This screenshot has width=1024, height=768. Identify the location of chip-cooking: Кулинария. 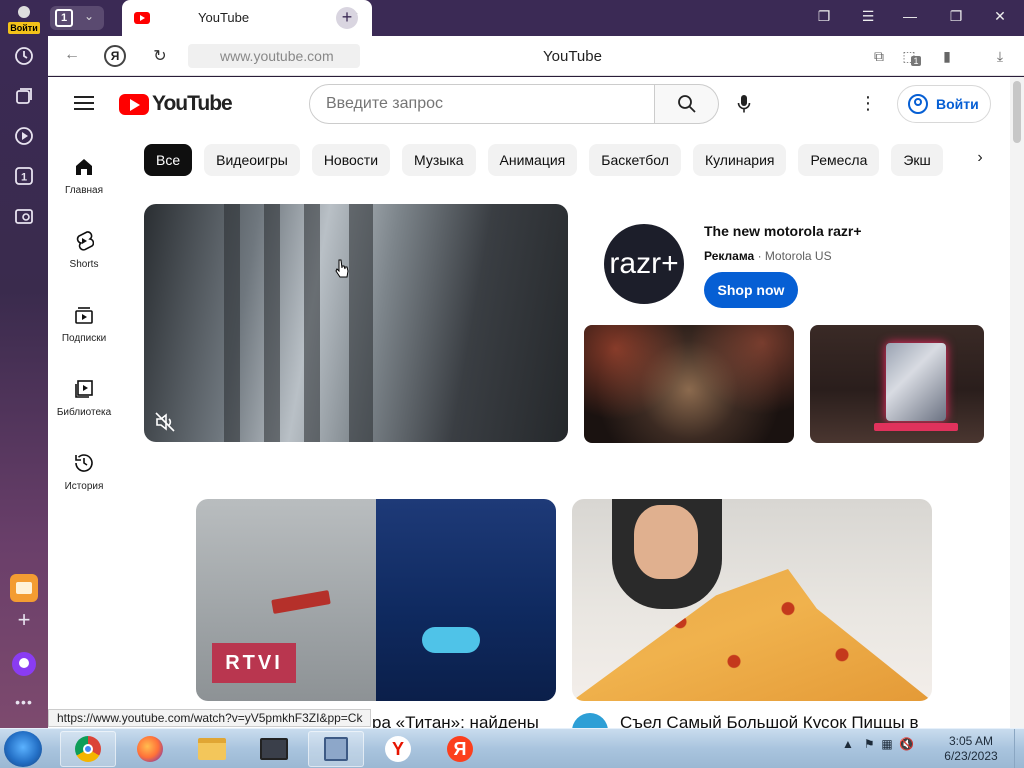
(739, 160).